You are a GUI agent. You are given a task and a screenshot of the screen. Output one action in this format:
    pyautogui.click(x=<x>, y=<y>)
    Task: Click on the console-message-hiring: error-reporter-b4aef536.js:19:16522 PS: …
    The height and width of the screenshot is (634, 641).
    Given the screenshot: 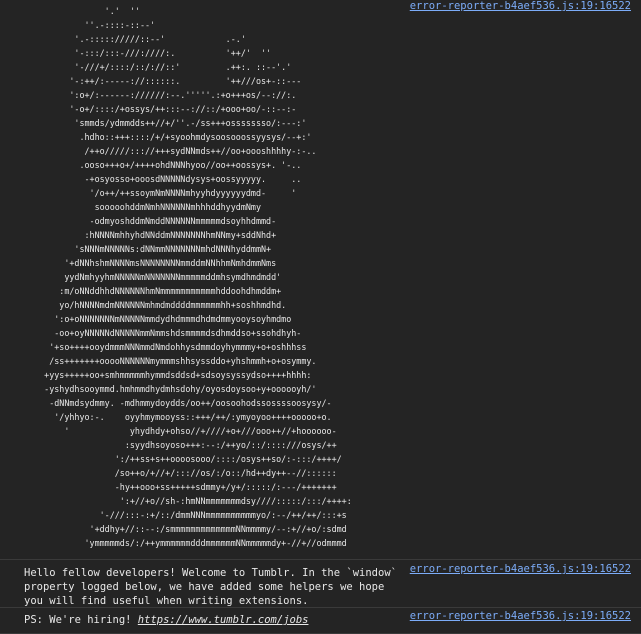 What is the action you would take?
    pyautogui.click(x=320, y=621)
    